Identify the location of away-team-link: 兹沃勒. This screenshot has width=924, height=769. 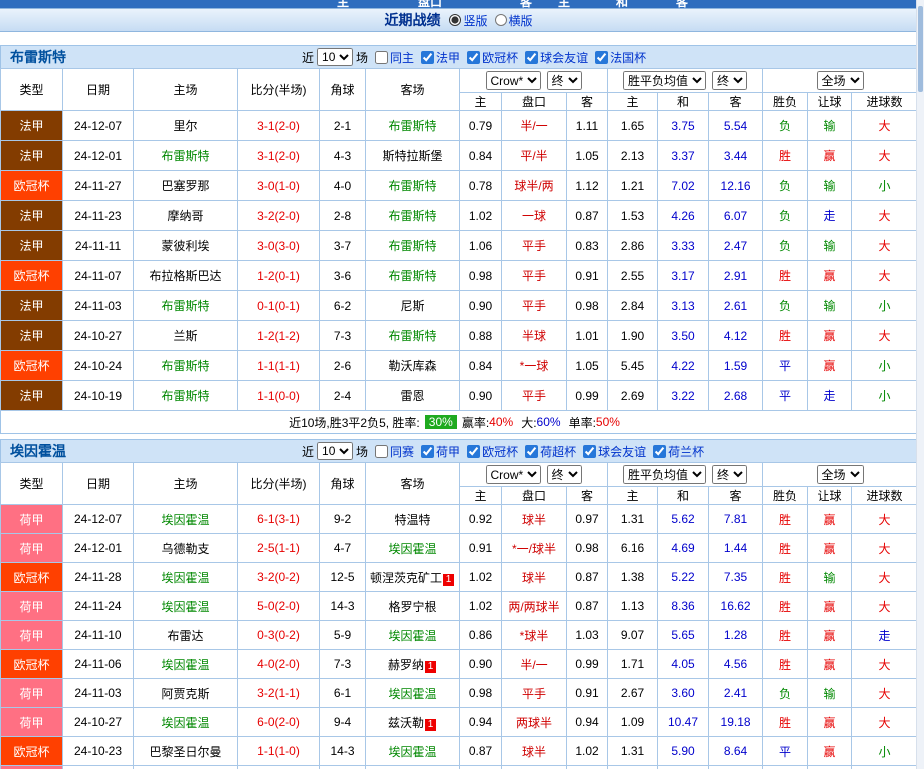
(406, 723).